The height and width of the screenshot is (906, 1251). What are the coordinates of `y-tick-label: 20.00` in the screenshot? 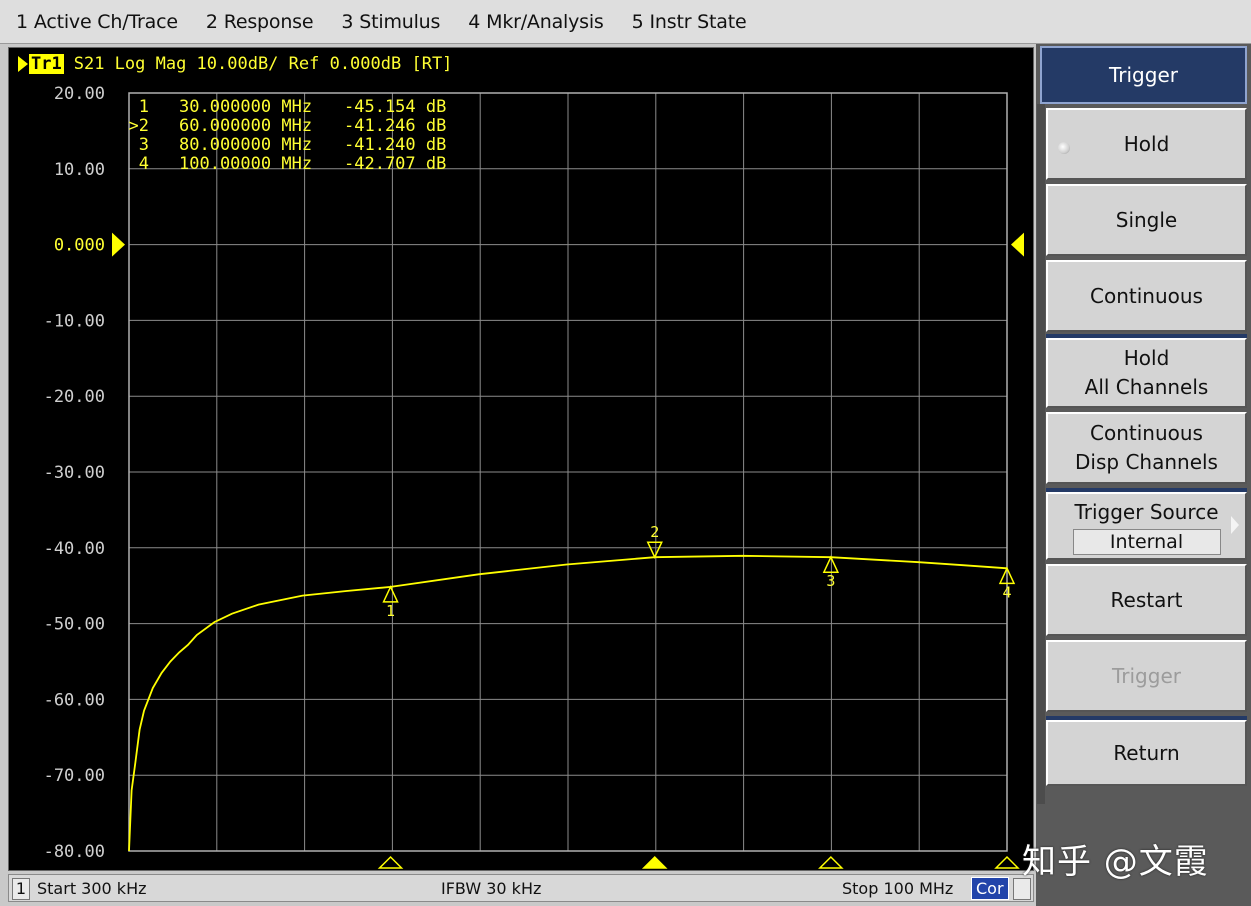 It's located at (79, 94).